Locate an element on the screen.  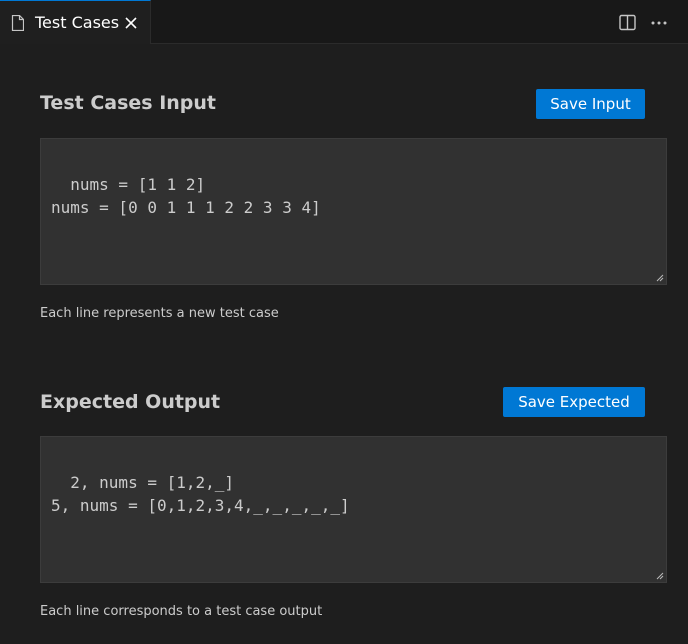
split-editor-icon is located at coordinates (627, 22).